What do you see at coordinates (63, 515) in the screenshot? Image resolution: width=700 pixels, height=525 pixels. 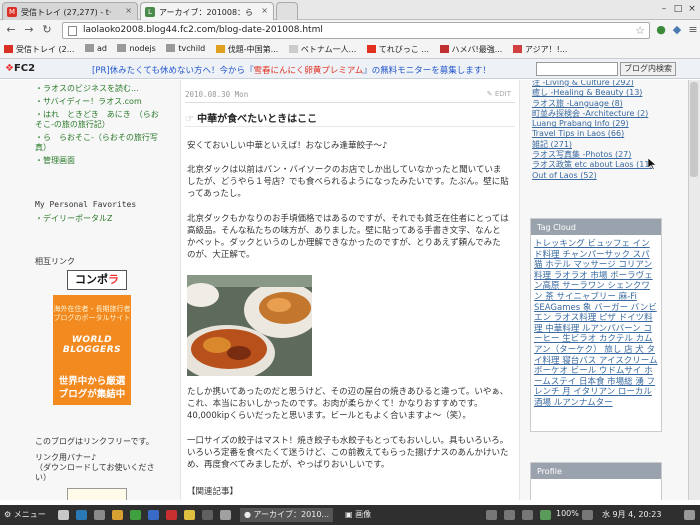 I see `desktop-icon` at bounding box center [63, 515].